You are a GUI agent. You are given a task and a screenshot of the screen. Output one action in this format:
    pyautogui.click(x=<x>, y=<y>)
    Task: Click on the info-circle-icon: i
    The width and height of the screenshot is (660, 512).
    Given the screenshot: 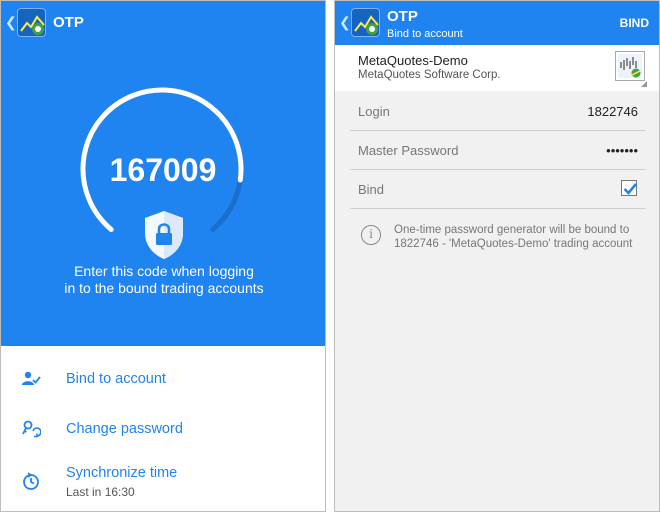 What is the action you would take?
    pyautogui.click(x=371, y=235)
    